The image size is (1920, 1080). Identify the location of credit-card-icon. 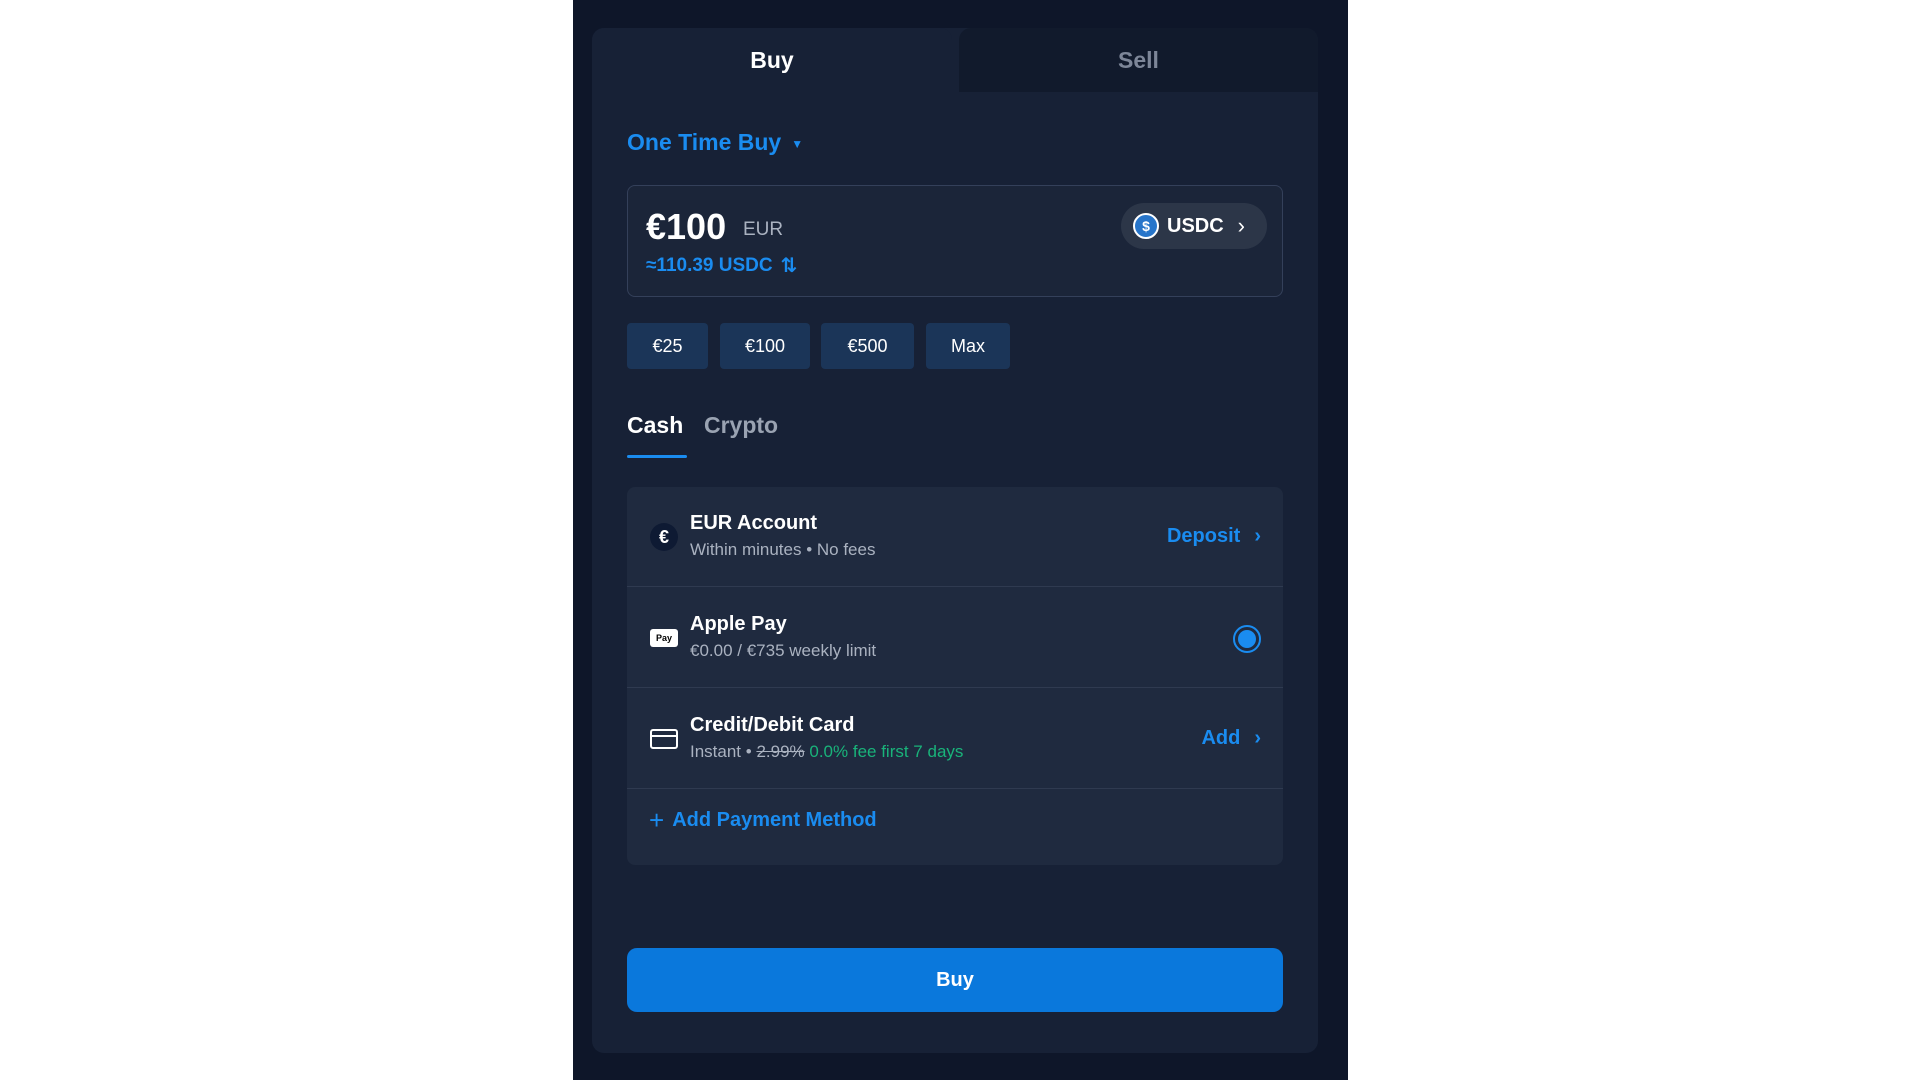
(664, 739).